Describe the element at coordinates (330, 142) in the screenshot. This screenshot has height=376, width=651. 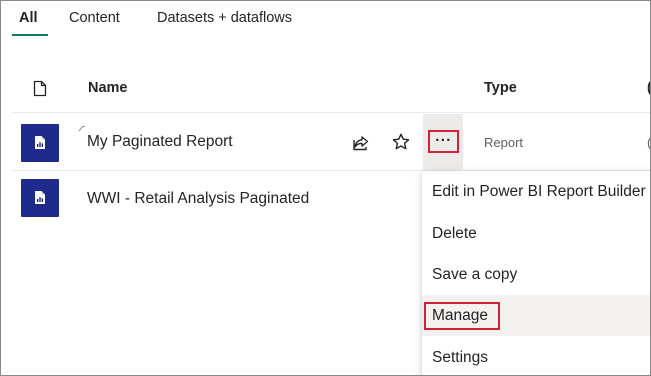
I see `table-row: My Paginated Report ··· Report (` at that location.